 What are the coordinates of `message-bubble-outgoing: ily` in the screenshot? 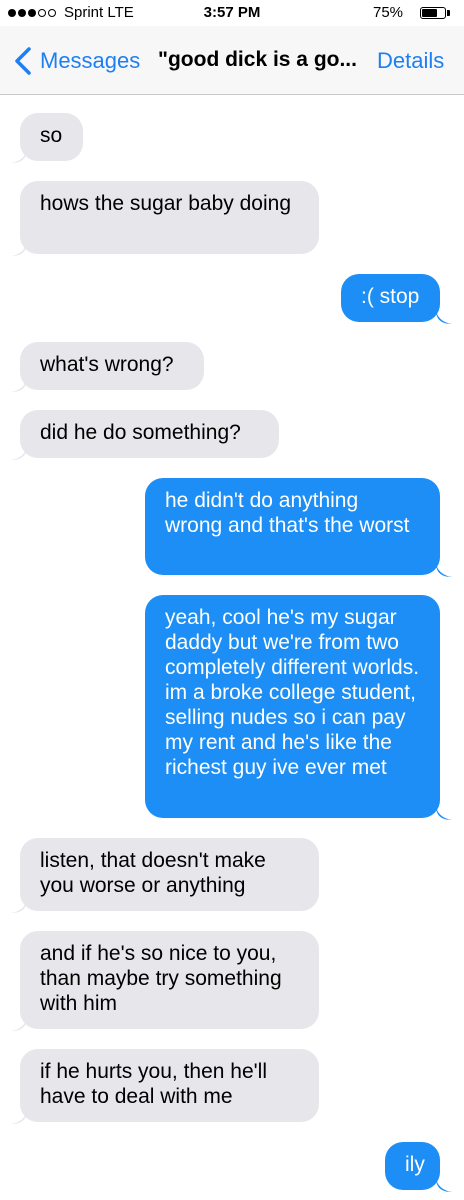 It's located at (412, 1166).